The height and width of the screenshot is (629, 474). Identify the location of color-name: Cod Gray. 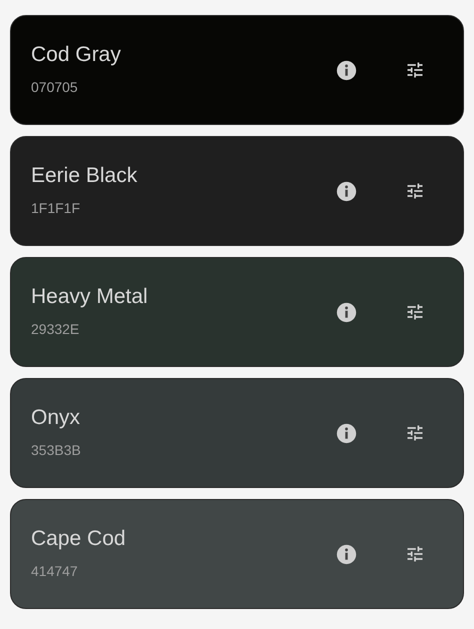
(76, 55).